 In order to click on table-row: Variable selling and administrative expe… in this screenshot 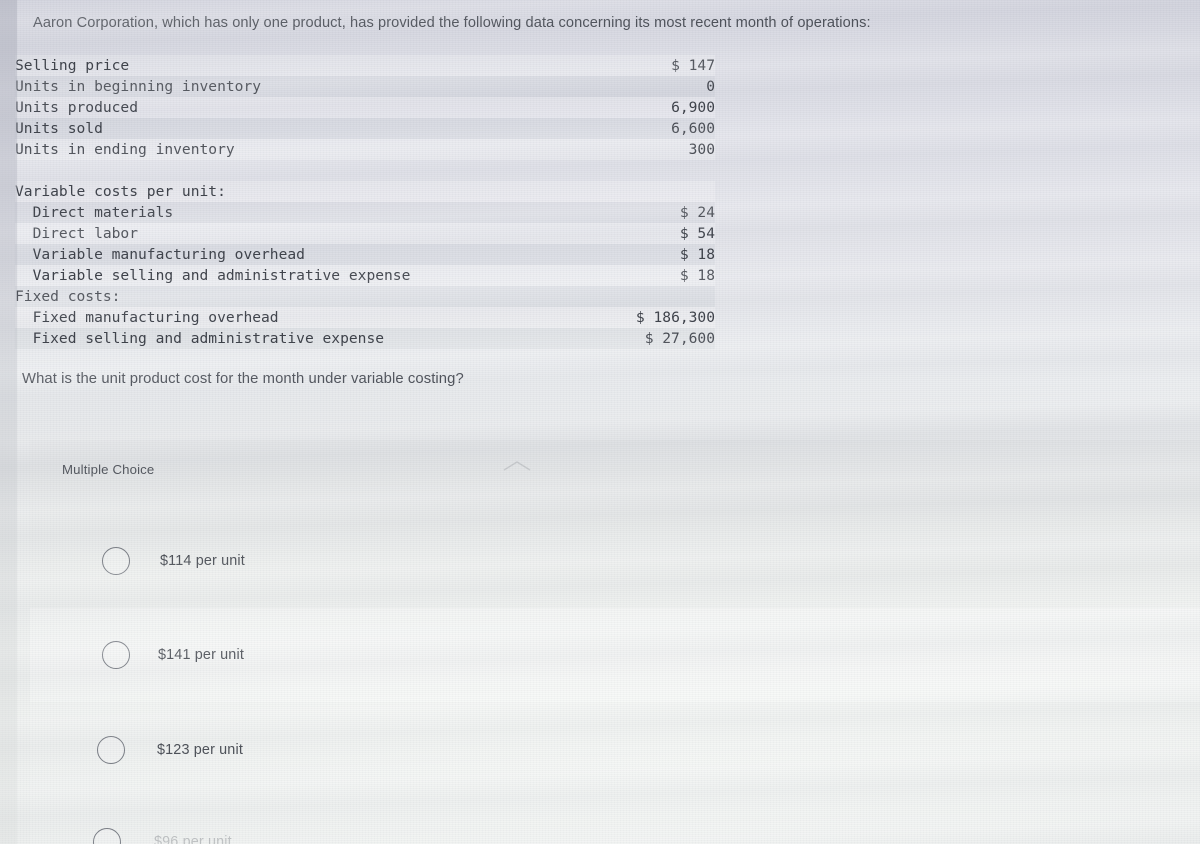, I will do `click(365, 275)`.